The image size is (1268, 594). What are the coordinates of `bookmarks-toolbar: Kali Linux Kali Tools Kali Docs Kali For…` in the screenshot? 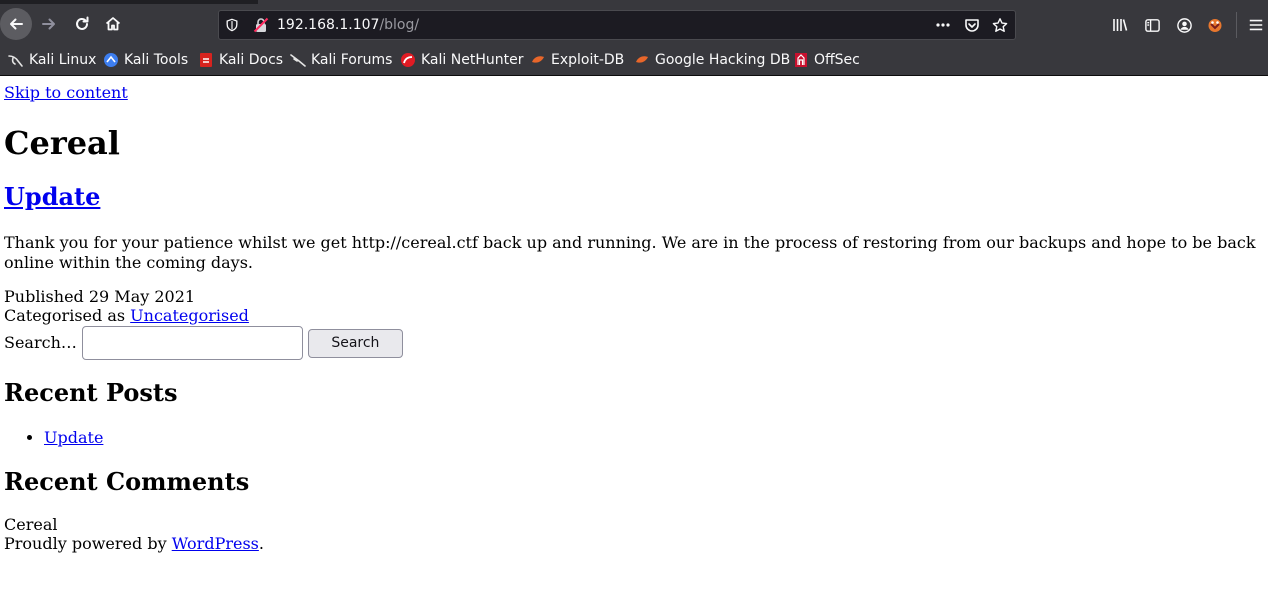 It's located at (634, 59).